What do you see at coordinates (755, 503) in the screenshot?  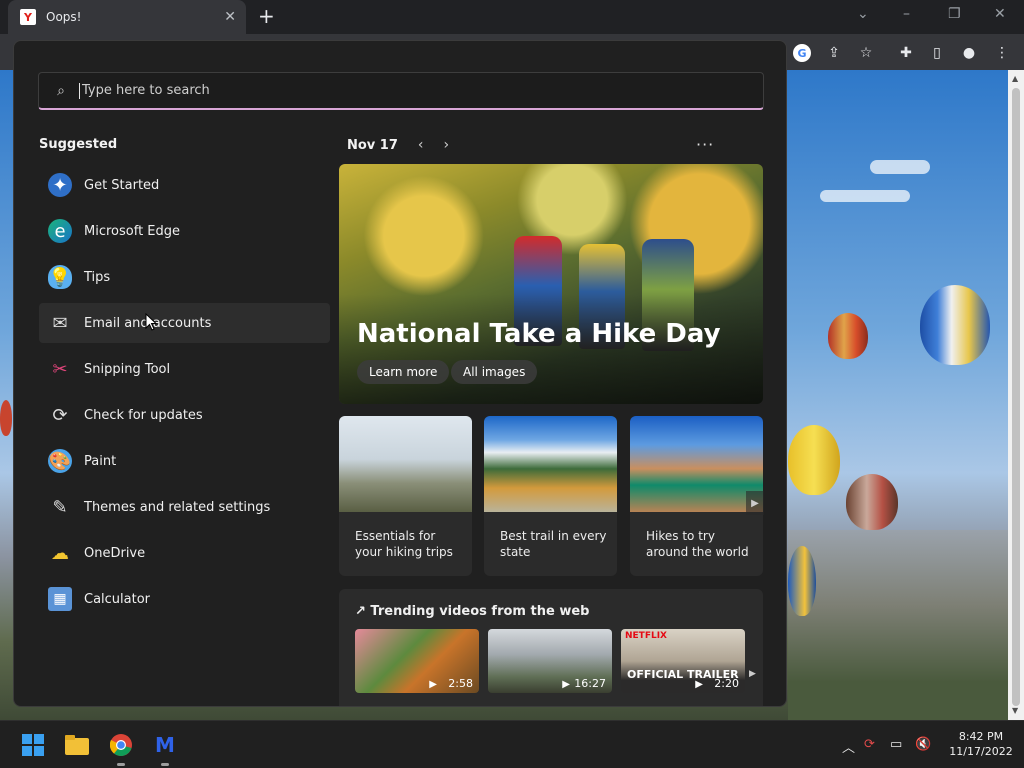 I see `cards-next-icon: ▶` at bounding box center [755, 503].